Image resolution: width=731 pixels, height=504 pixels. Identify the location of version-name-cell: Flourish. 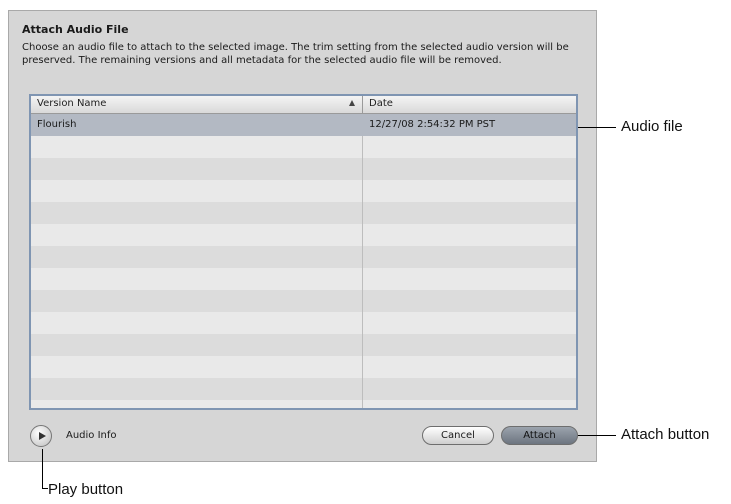
(57, 124).